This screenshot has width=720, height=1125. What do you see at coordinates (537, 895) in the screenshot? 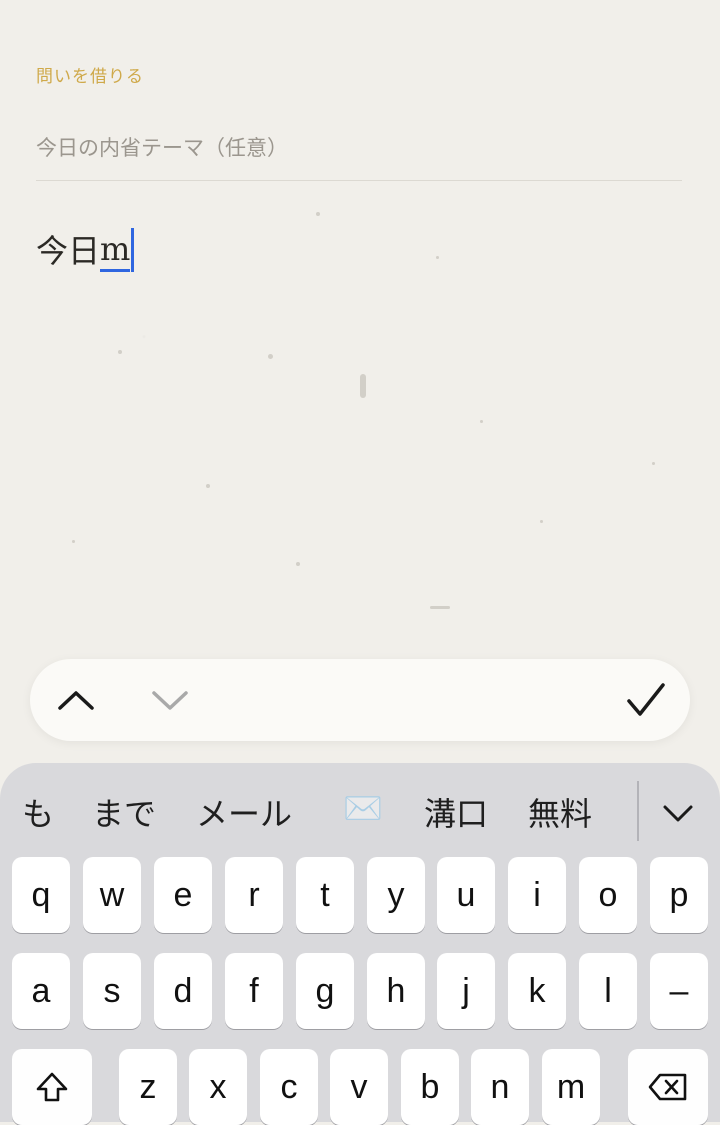
I see `key-i: i` at bounding box center [537, 895].